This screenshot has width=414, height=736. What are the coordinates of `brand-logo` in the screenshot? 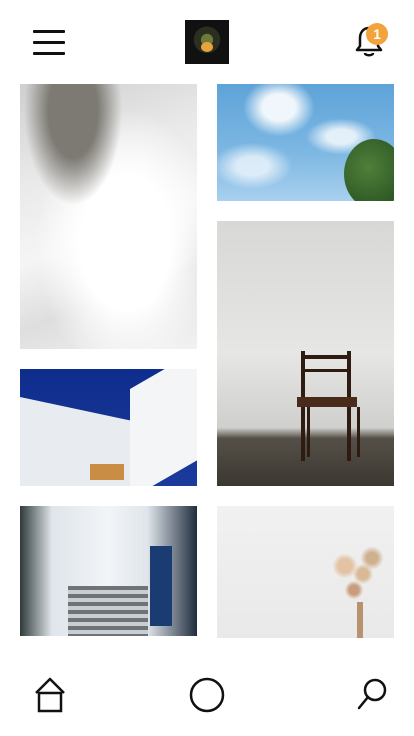 It's located at (207, 42).